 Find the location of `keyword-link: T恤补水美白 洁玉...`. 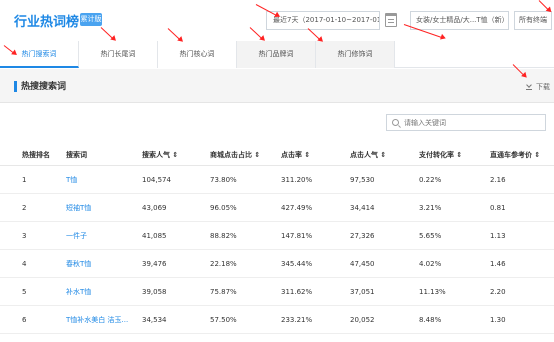

keyword-link: T恤补水美白 洁玉... is located at coordinates (102, 319).